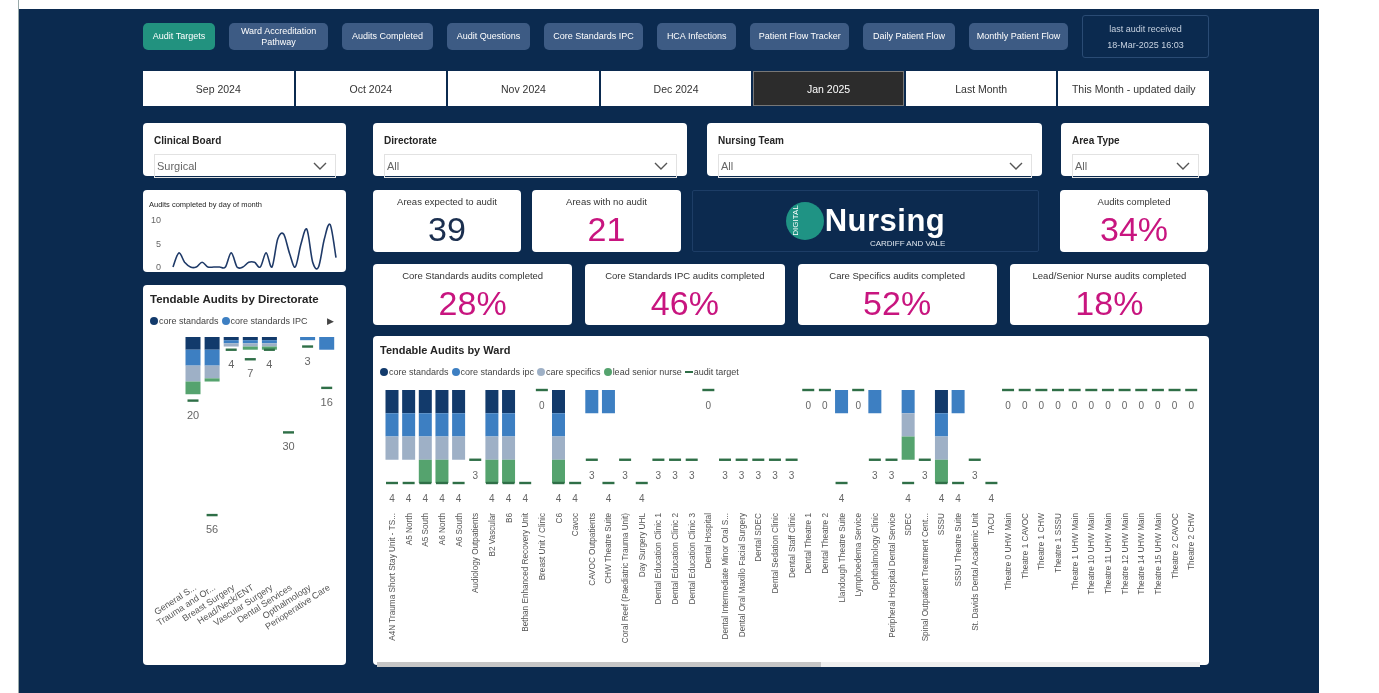 The width and height of the screenshot is (1379, 693). Describe the element at coordinates (1134, 201) in the screenshot. I see `kpi-title: Audits completed` at that location.